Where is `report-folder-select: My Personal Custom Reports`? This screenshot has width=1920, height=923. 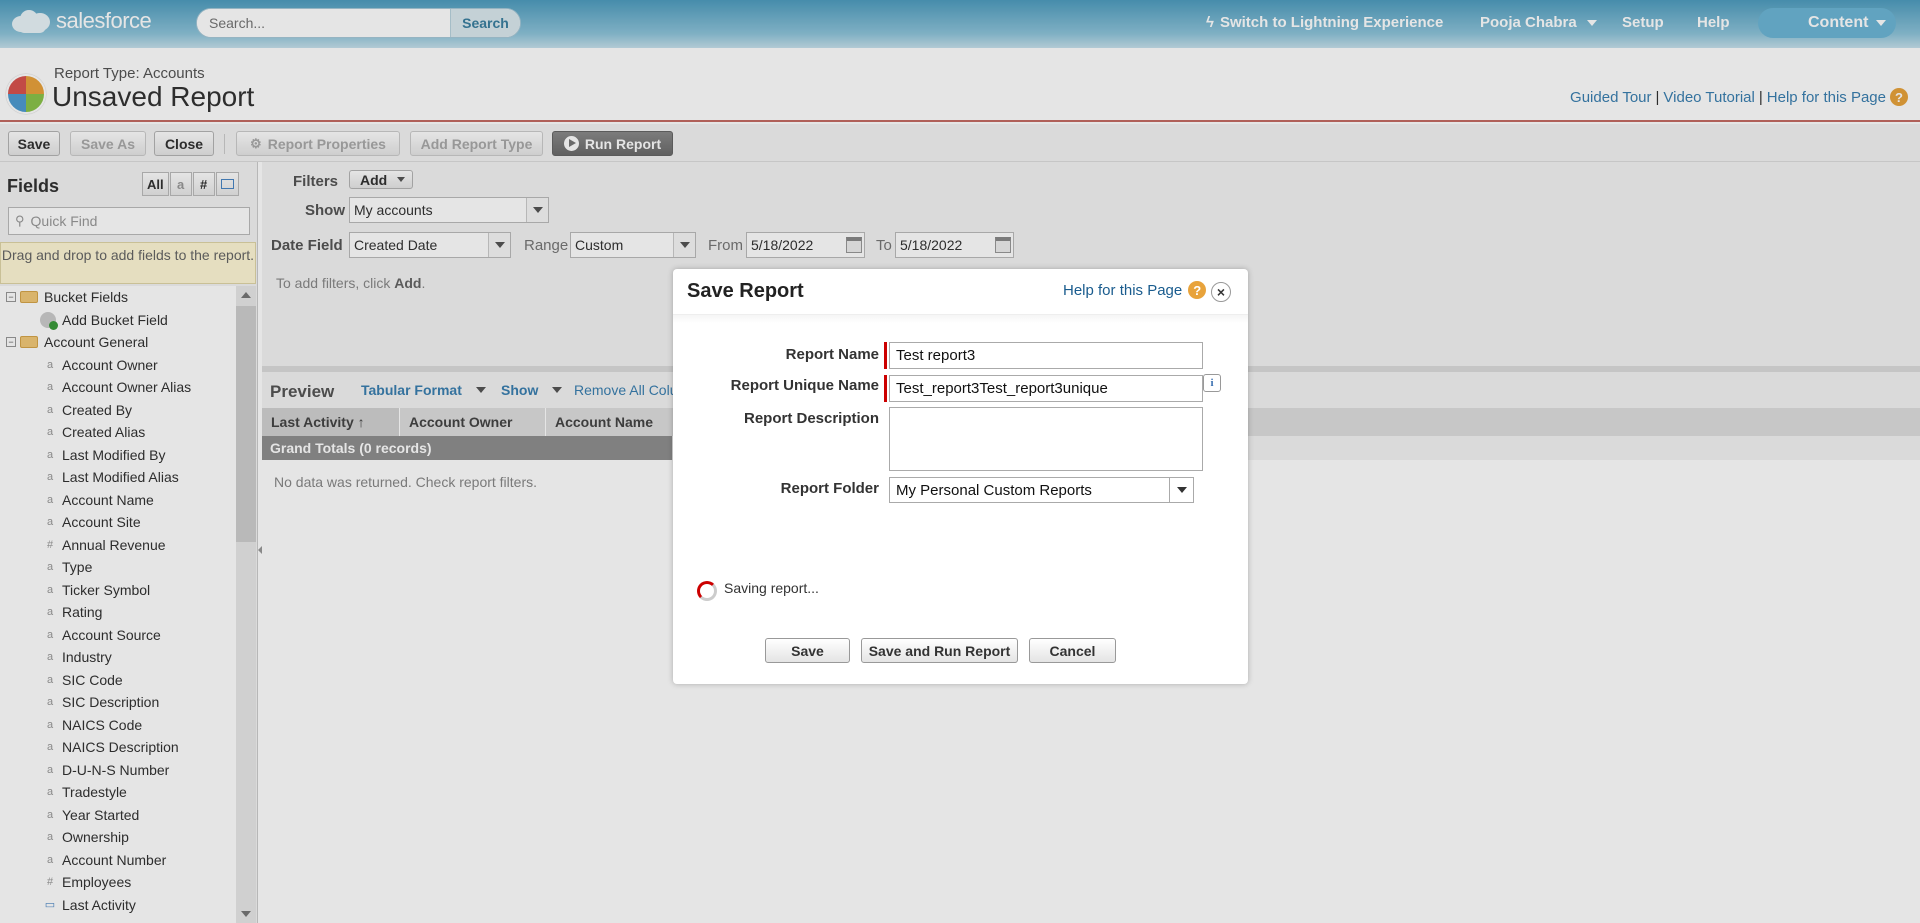 report-folder-select: My Personal Custom Reports is located at coordinates (1041, 490).